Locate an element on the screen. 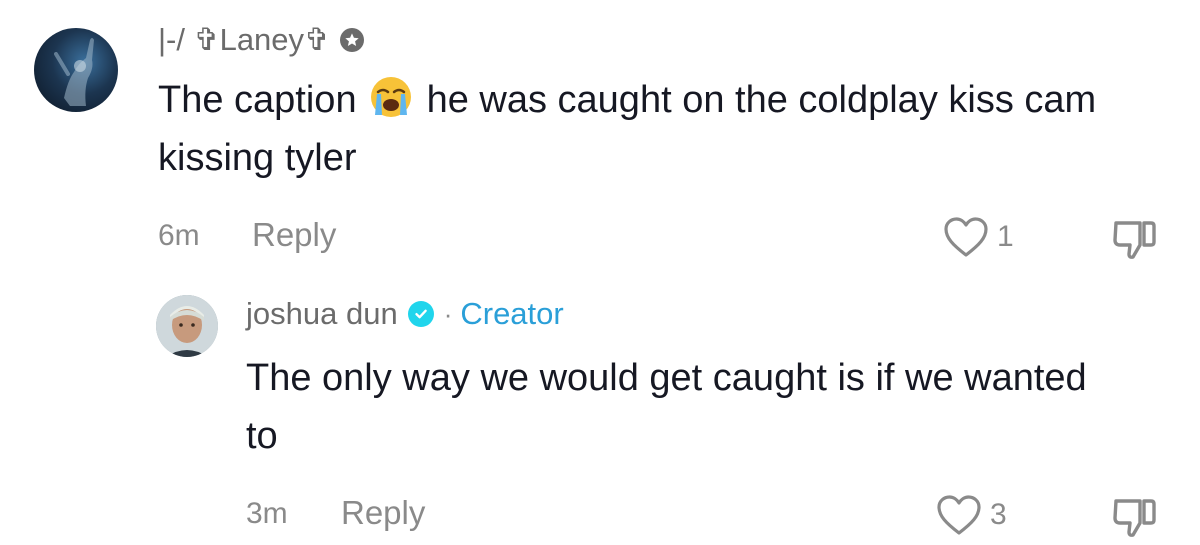 The width and height of the screenshot is (1200, 545). comment-timestamp: 6m is located at coordinates (179, 235).